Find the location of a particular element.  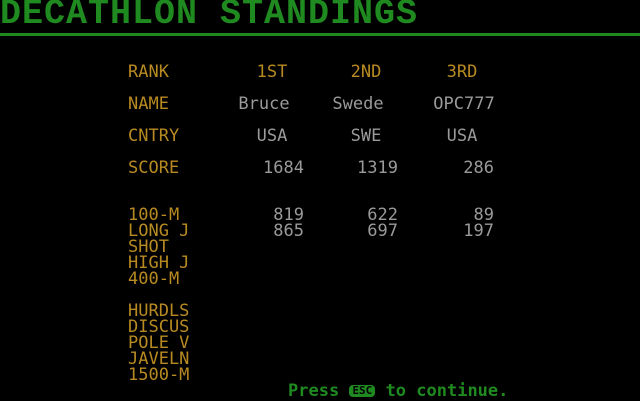

event-score: 697 is located at coordinates (382, 231).